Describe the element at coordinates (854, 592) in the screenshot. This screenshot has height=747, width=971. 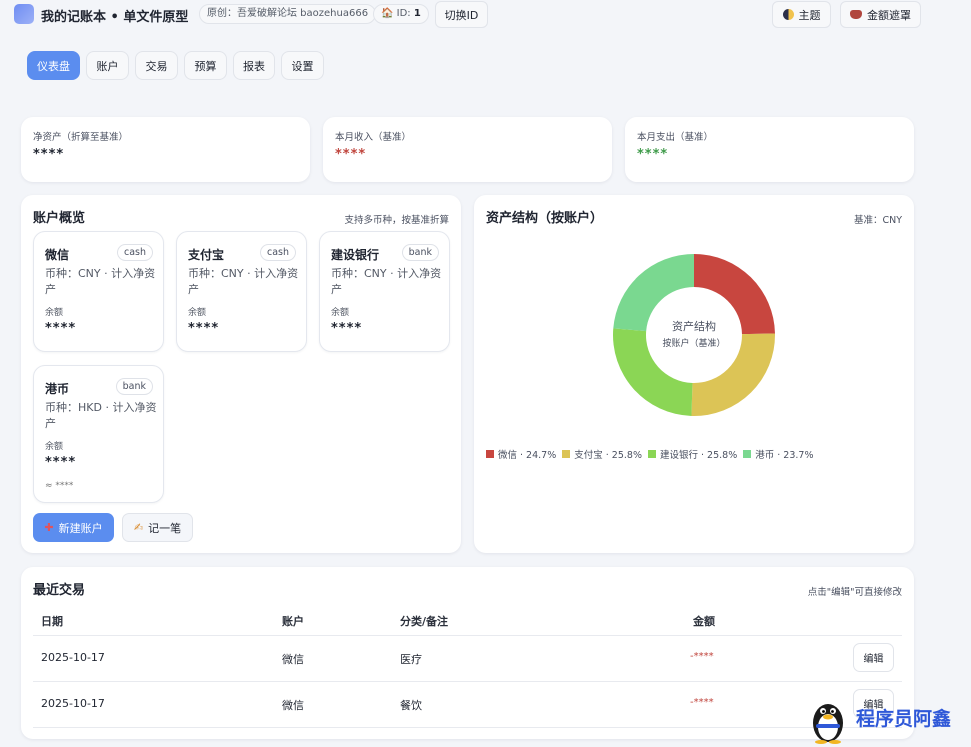
I see `transactions-note: 点击"编辑"可直接修改` at that location.